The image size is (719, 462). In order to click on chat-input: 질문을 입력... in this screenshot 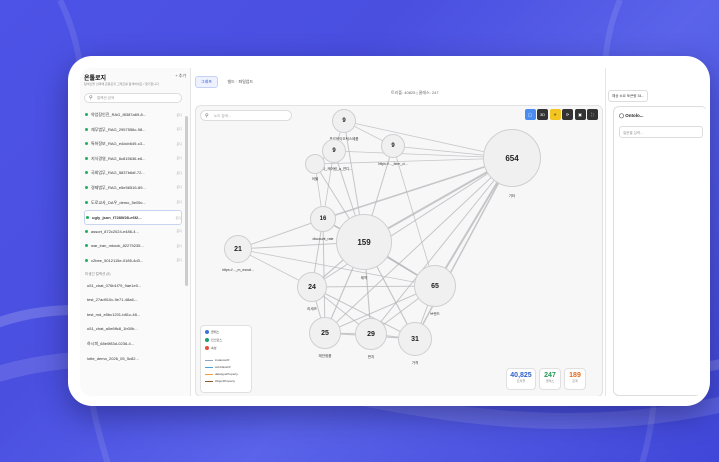, I will do `click(661, 132)`.